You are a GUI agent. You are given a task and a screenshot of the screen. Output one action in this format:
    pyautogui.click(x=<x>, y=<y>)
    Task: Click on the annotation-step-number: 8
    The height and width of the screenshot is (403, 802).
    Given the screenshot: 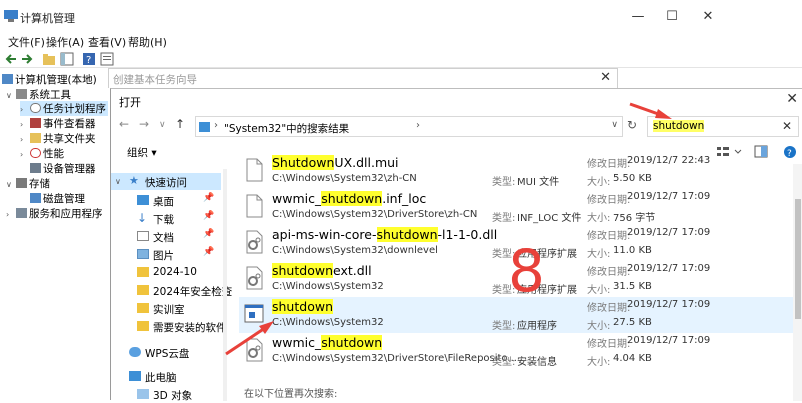 What is the action you would take?
    pyautogui.click(x=526, y=271)
    